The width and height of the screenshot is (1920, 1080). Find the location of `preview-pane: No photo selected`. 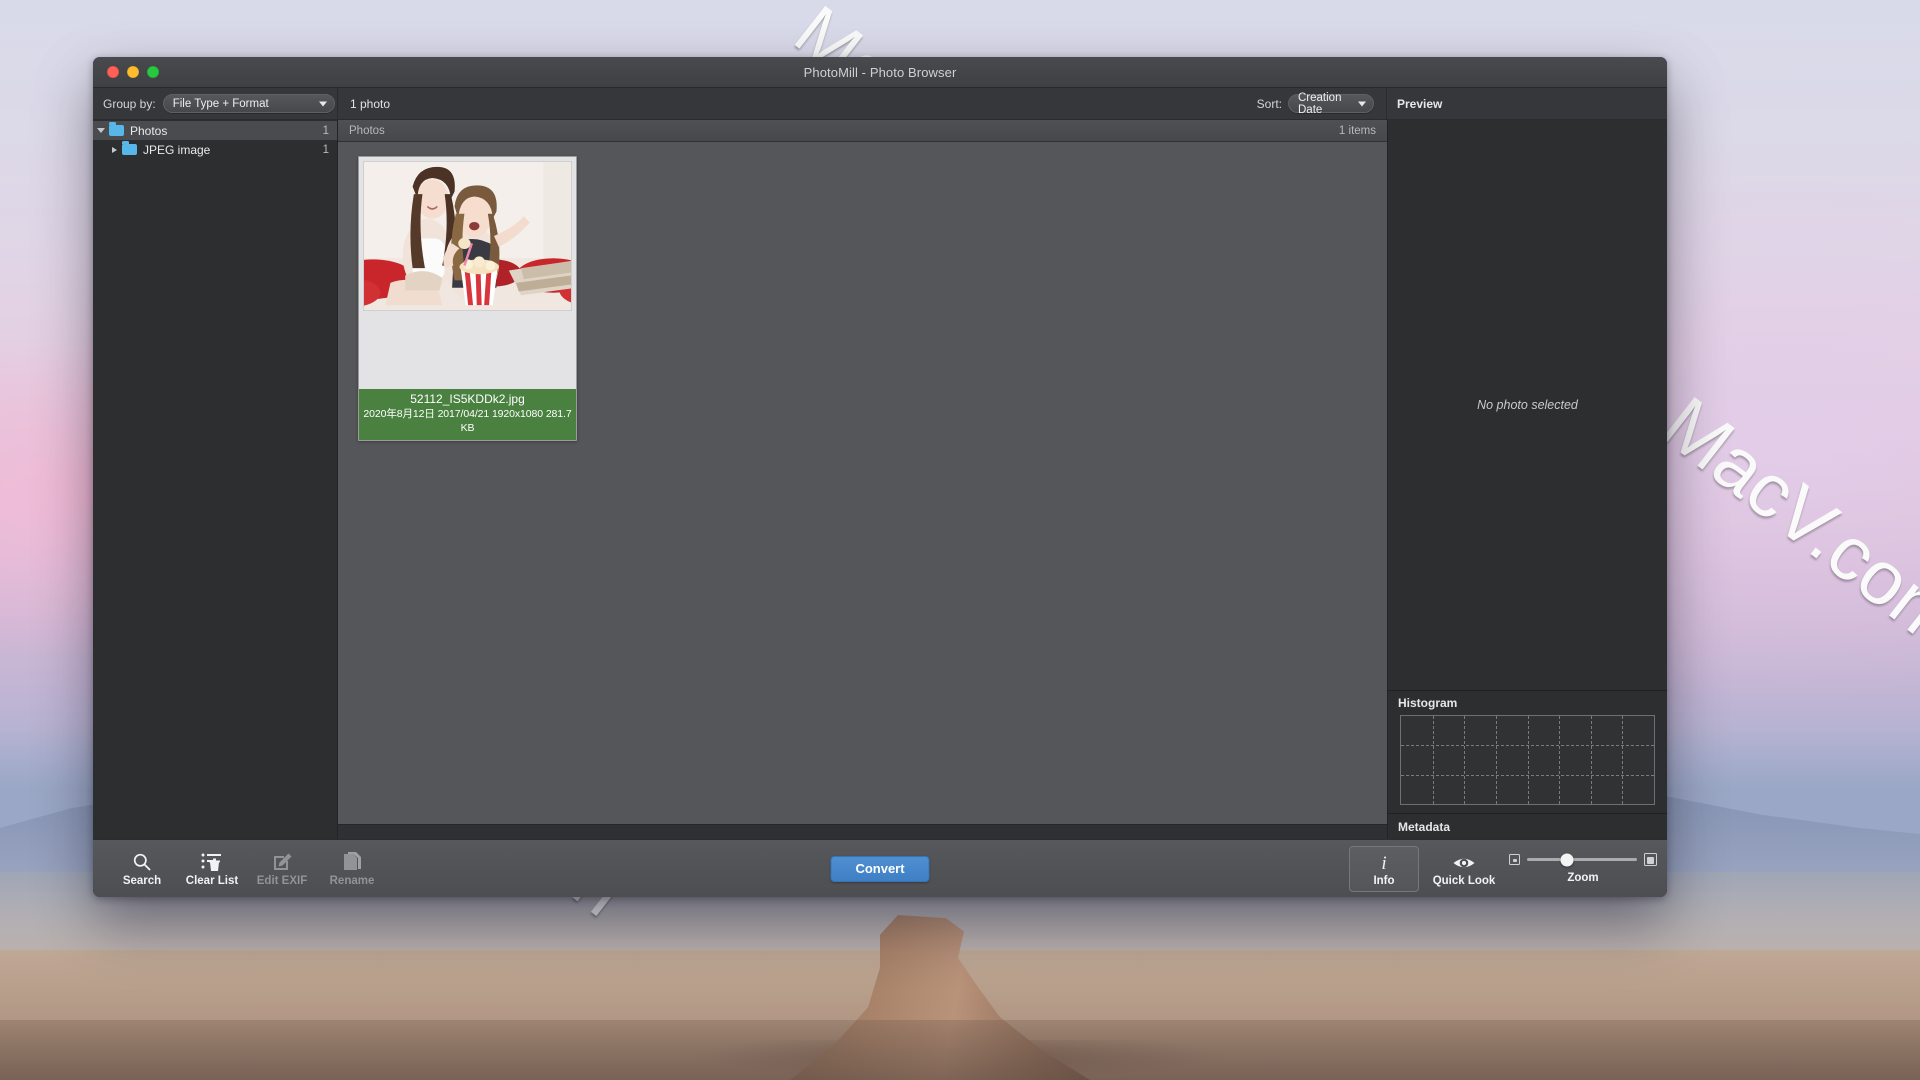

preview-pane: No photo selected is located at coordinates (1527, 405).